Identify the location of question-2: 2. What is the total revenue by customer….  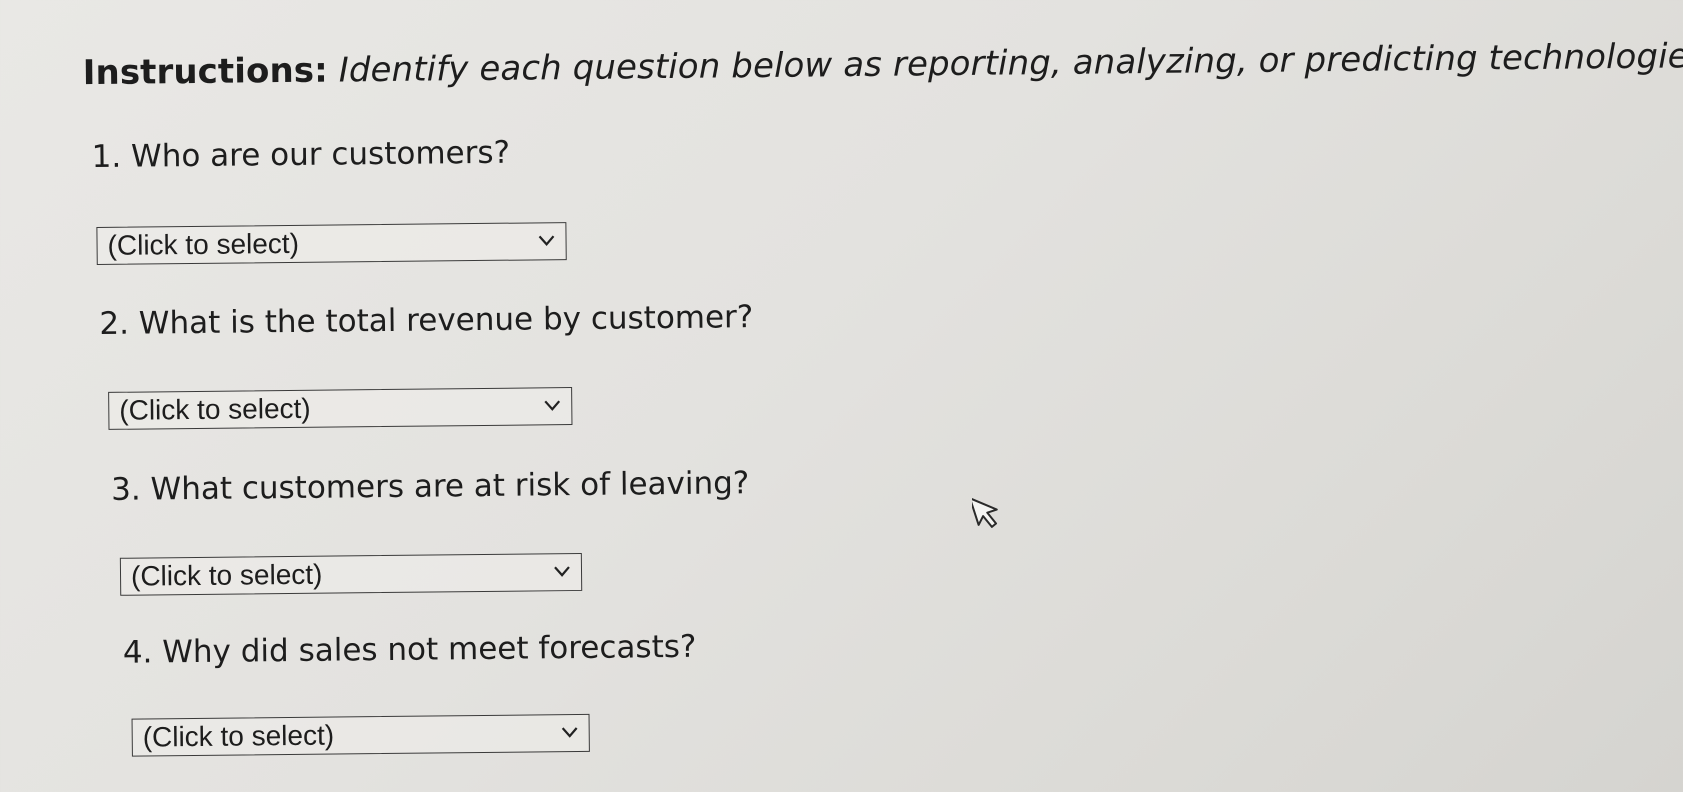
(426, 320).